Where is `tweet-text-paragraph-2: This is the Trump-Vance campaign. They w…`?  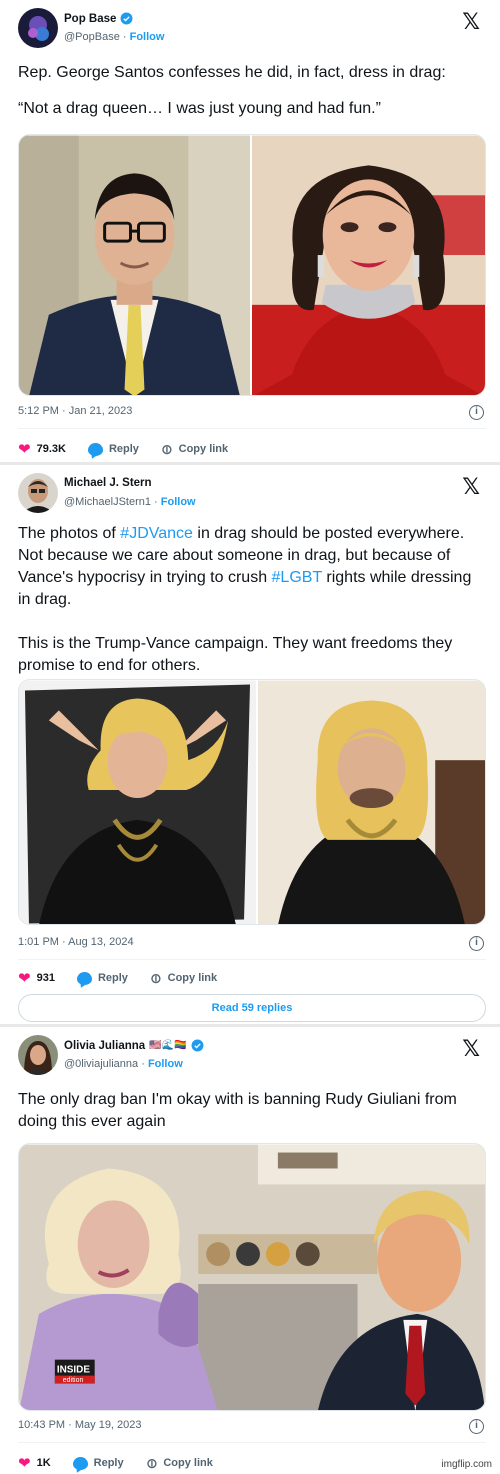 tweet-text-paragraph-2: This is the Trump-Vance campaign. They w… is located at coordinates (235, 654).